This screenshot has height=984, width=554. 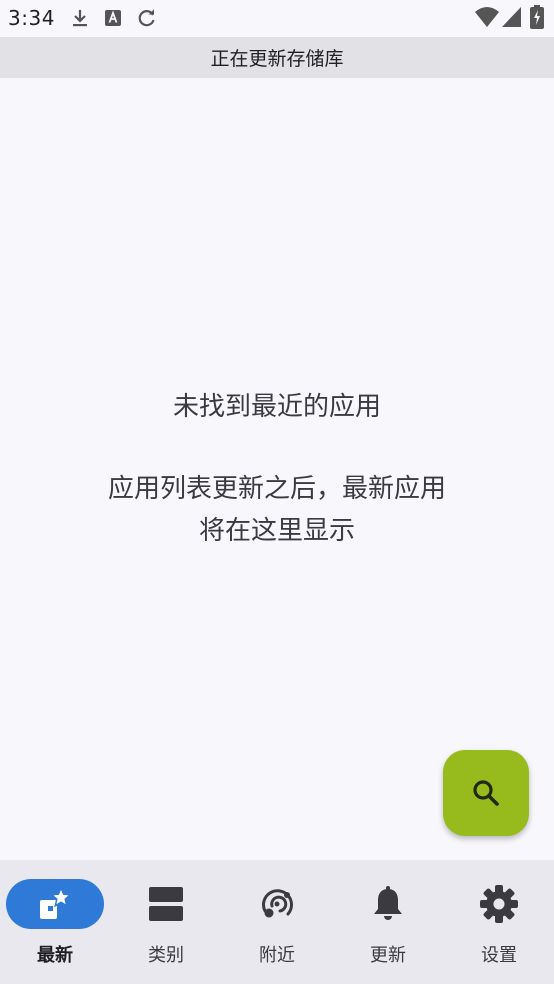 What do you see at coordinates (166, 922) in the screenshot?
I see `nav-item-categories: 类别` at bounding box center [166, 922].